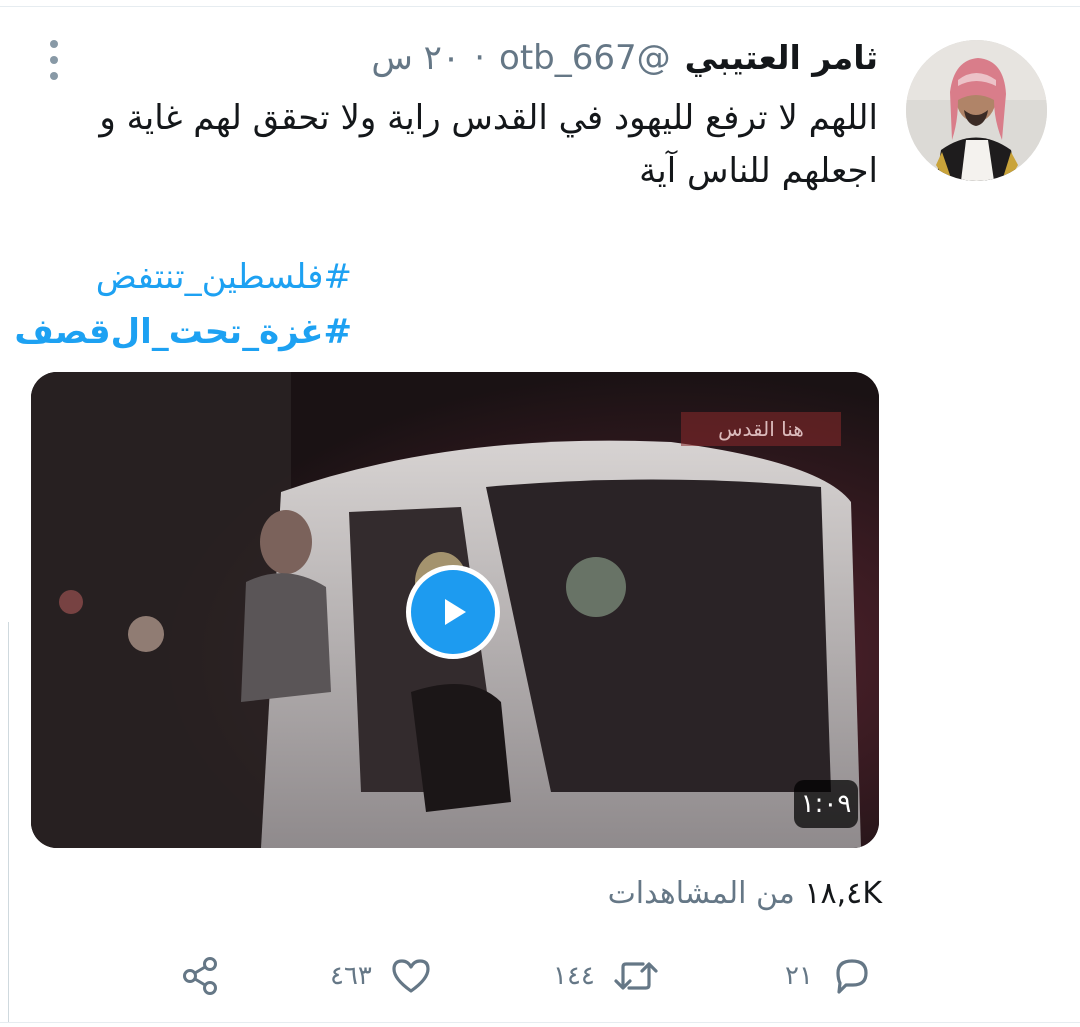 This screenshot has width=1080, height=1027. What do you see at coordinates (636, 976) in the screenshot?
I see `retweet-icon` at bounding box center [636, 976].